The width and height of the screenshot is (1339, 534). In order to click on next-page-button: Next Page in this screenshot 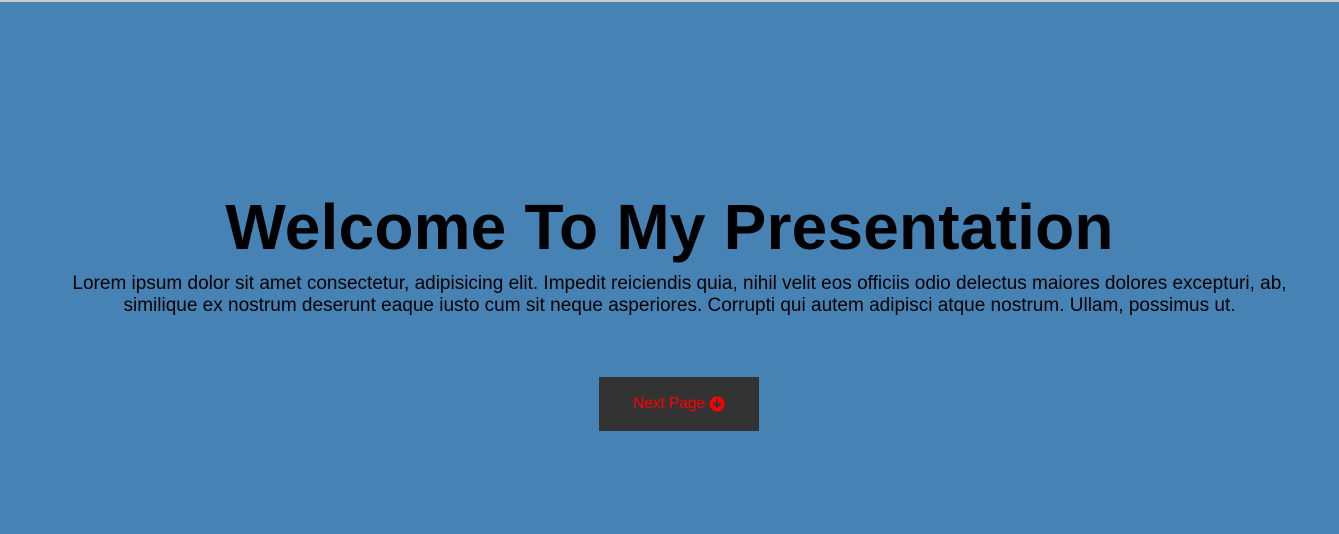, I will do `click(679, 404)`.